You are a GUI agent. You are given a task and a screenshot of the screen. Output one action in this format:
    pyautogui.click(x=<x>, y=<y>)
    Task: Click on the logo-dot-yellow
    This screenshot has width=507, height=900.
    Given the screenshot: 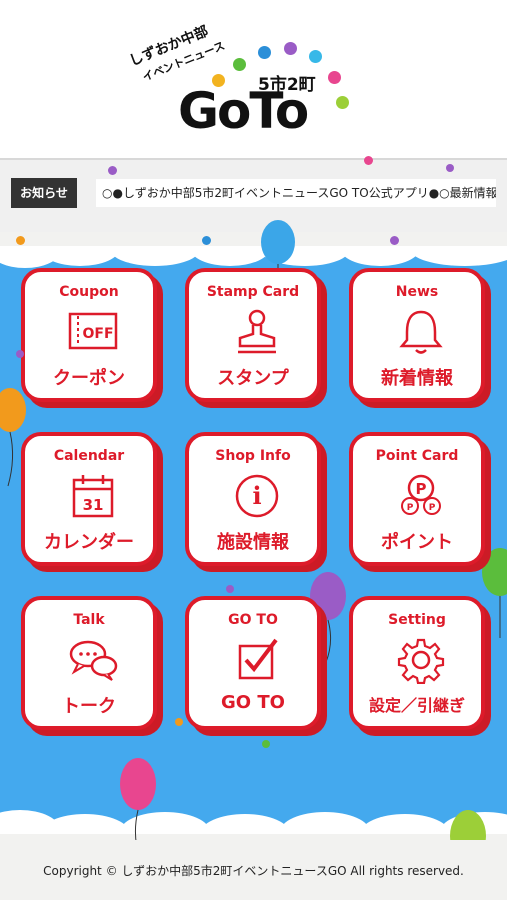 What is the action you would take?
    pyautogui.click(x=218, y=80)
    